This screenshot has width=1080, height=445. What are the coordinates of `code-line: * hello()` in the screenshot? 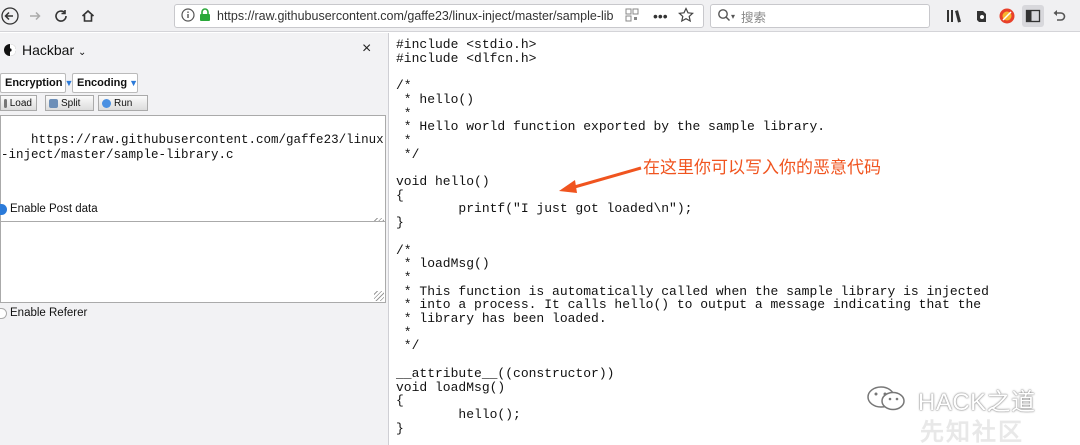 It's located at (435, 99).